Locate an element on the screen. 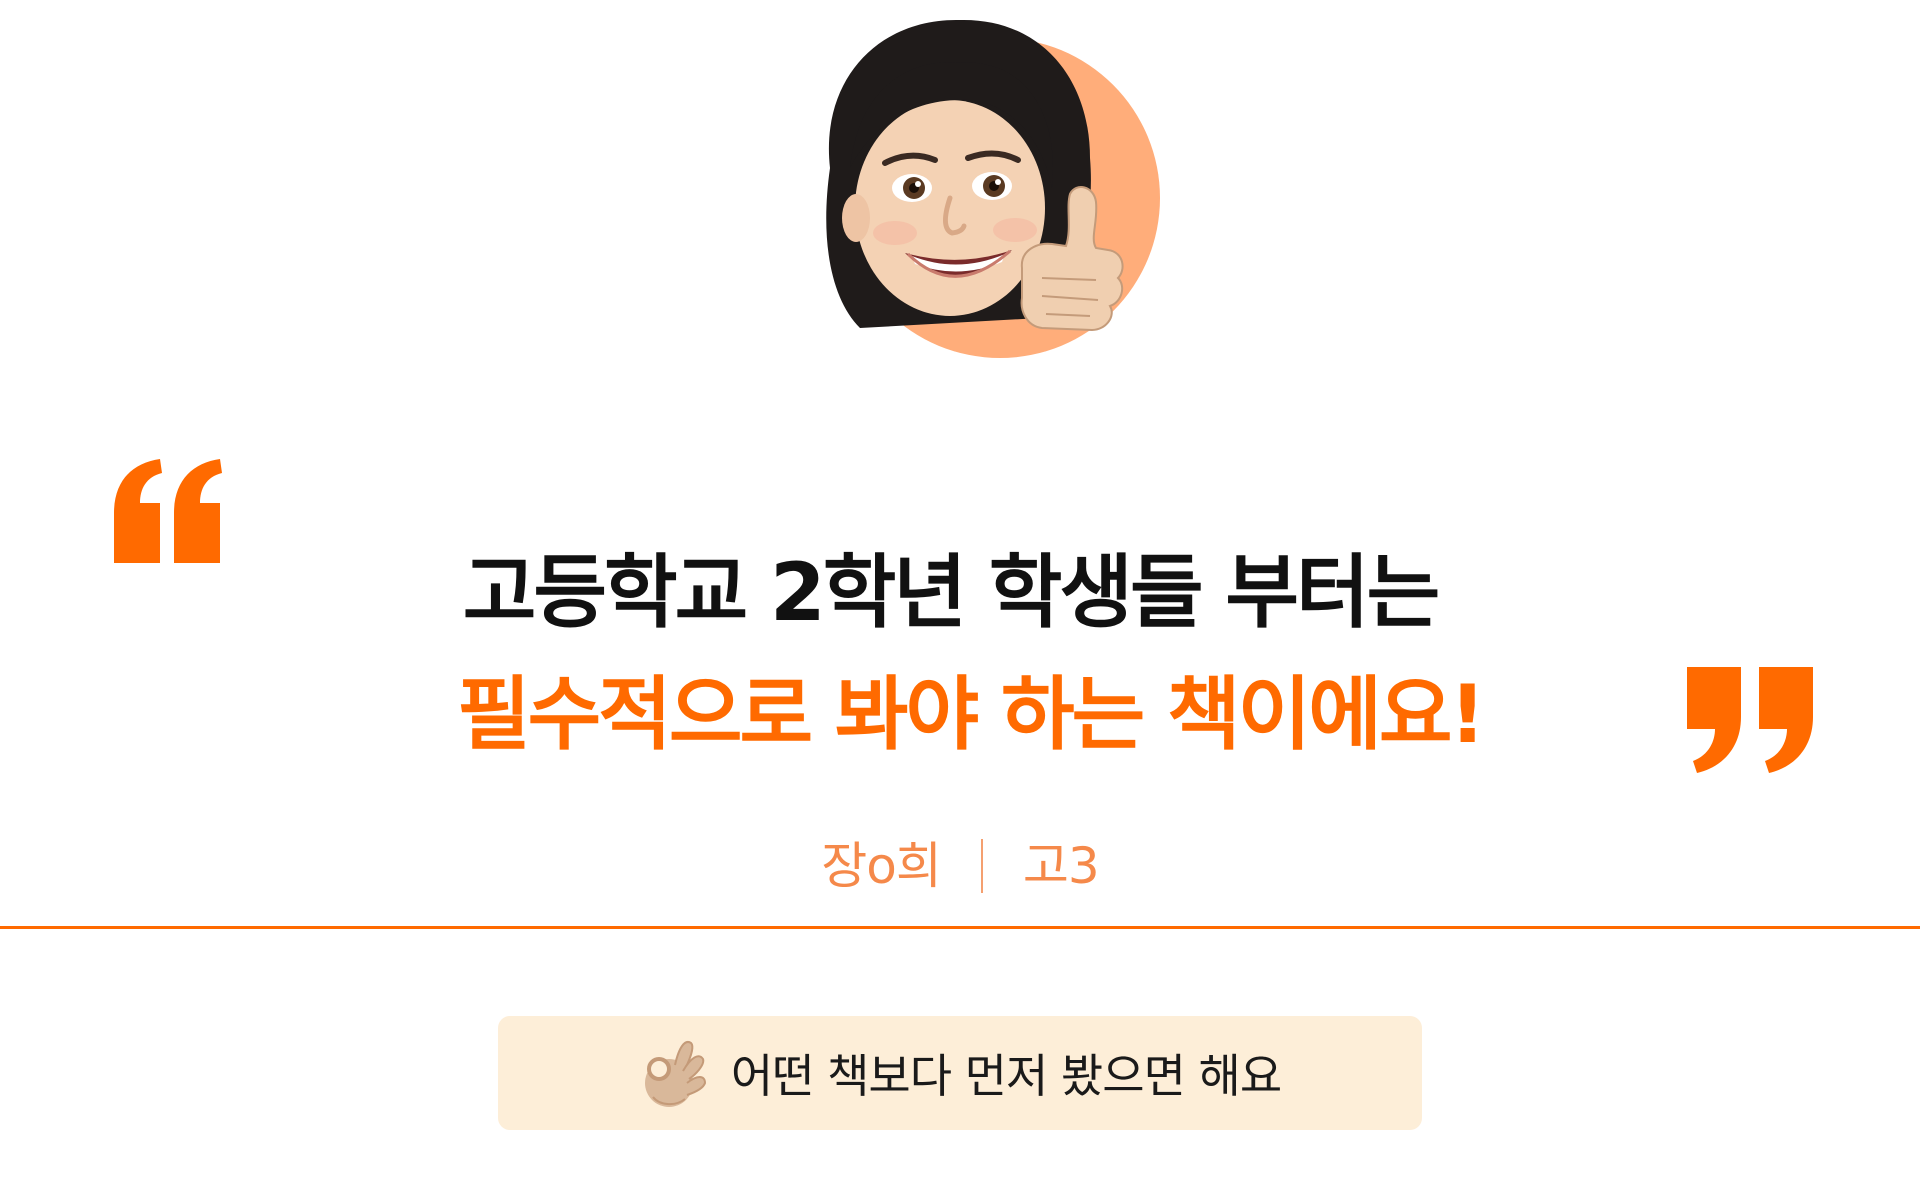 This screenshot has height=1200, width=1920. recommendation-banner: 어떤 책보다 먼저 봤으면 해요 is located at coordinates (960, 1073).